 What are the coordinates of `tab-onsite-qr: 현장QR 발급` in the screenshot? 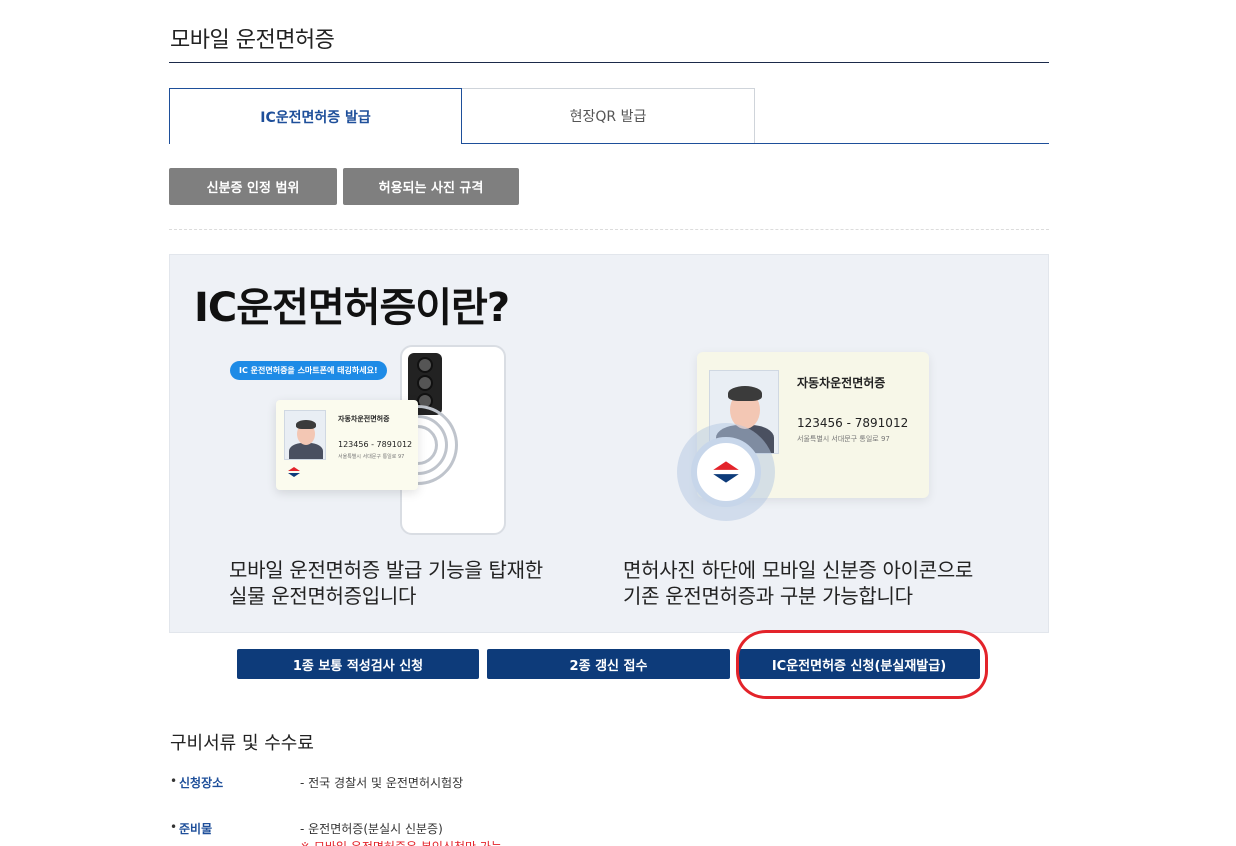 It's located at (608, 115).